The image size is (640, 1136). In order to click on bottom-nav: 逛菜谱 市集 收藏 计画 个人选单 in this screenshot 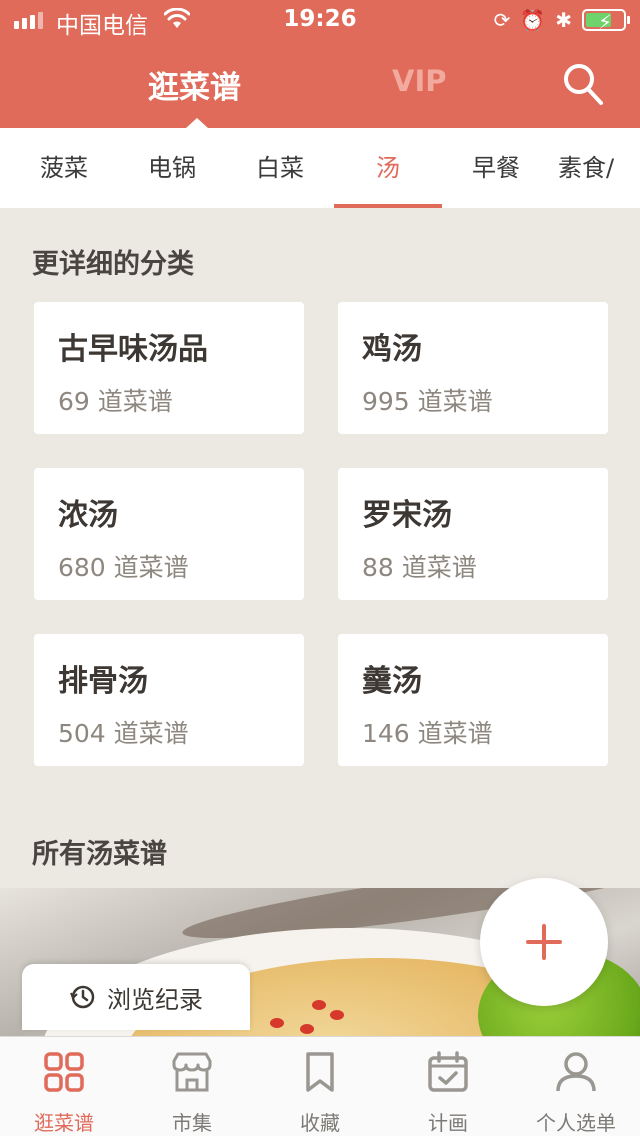, I will do `click(320, 1086)`.